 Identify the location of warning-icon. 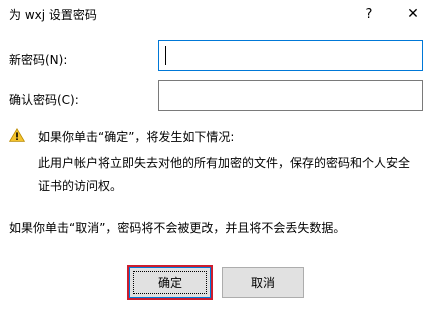
(17, 135).